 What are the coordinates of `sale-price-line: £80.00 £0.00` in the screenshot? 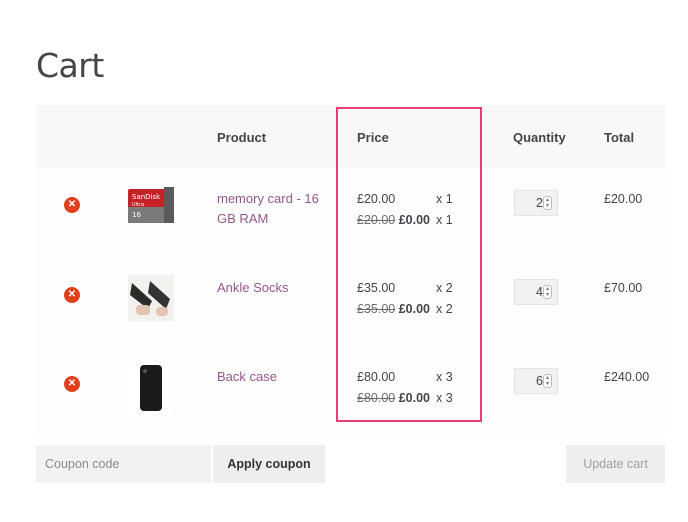 It's located at (393, 398).